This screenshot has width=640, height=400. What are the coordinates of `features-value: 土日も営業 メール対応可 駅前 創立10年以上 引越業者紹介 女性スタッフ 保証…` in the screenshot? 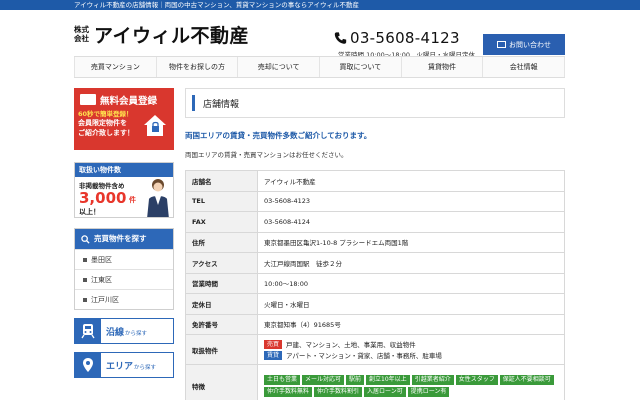 It's located at (411, 382).